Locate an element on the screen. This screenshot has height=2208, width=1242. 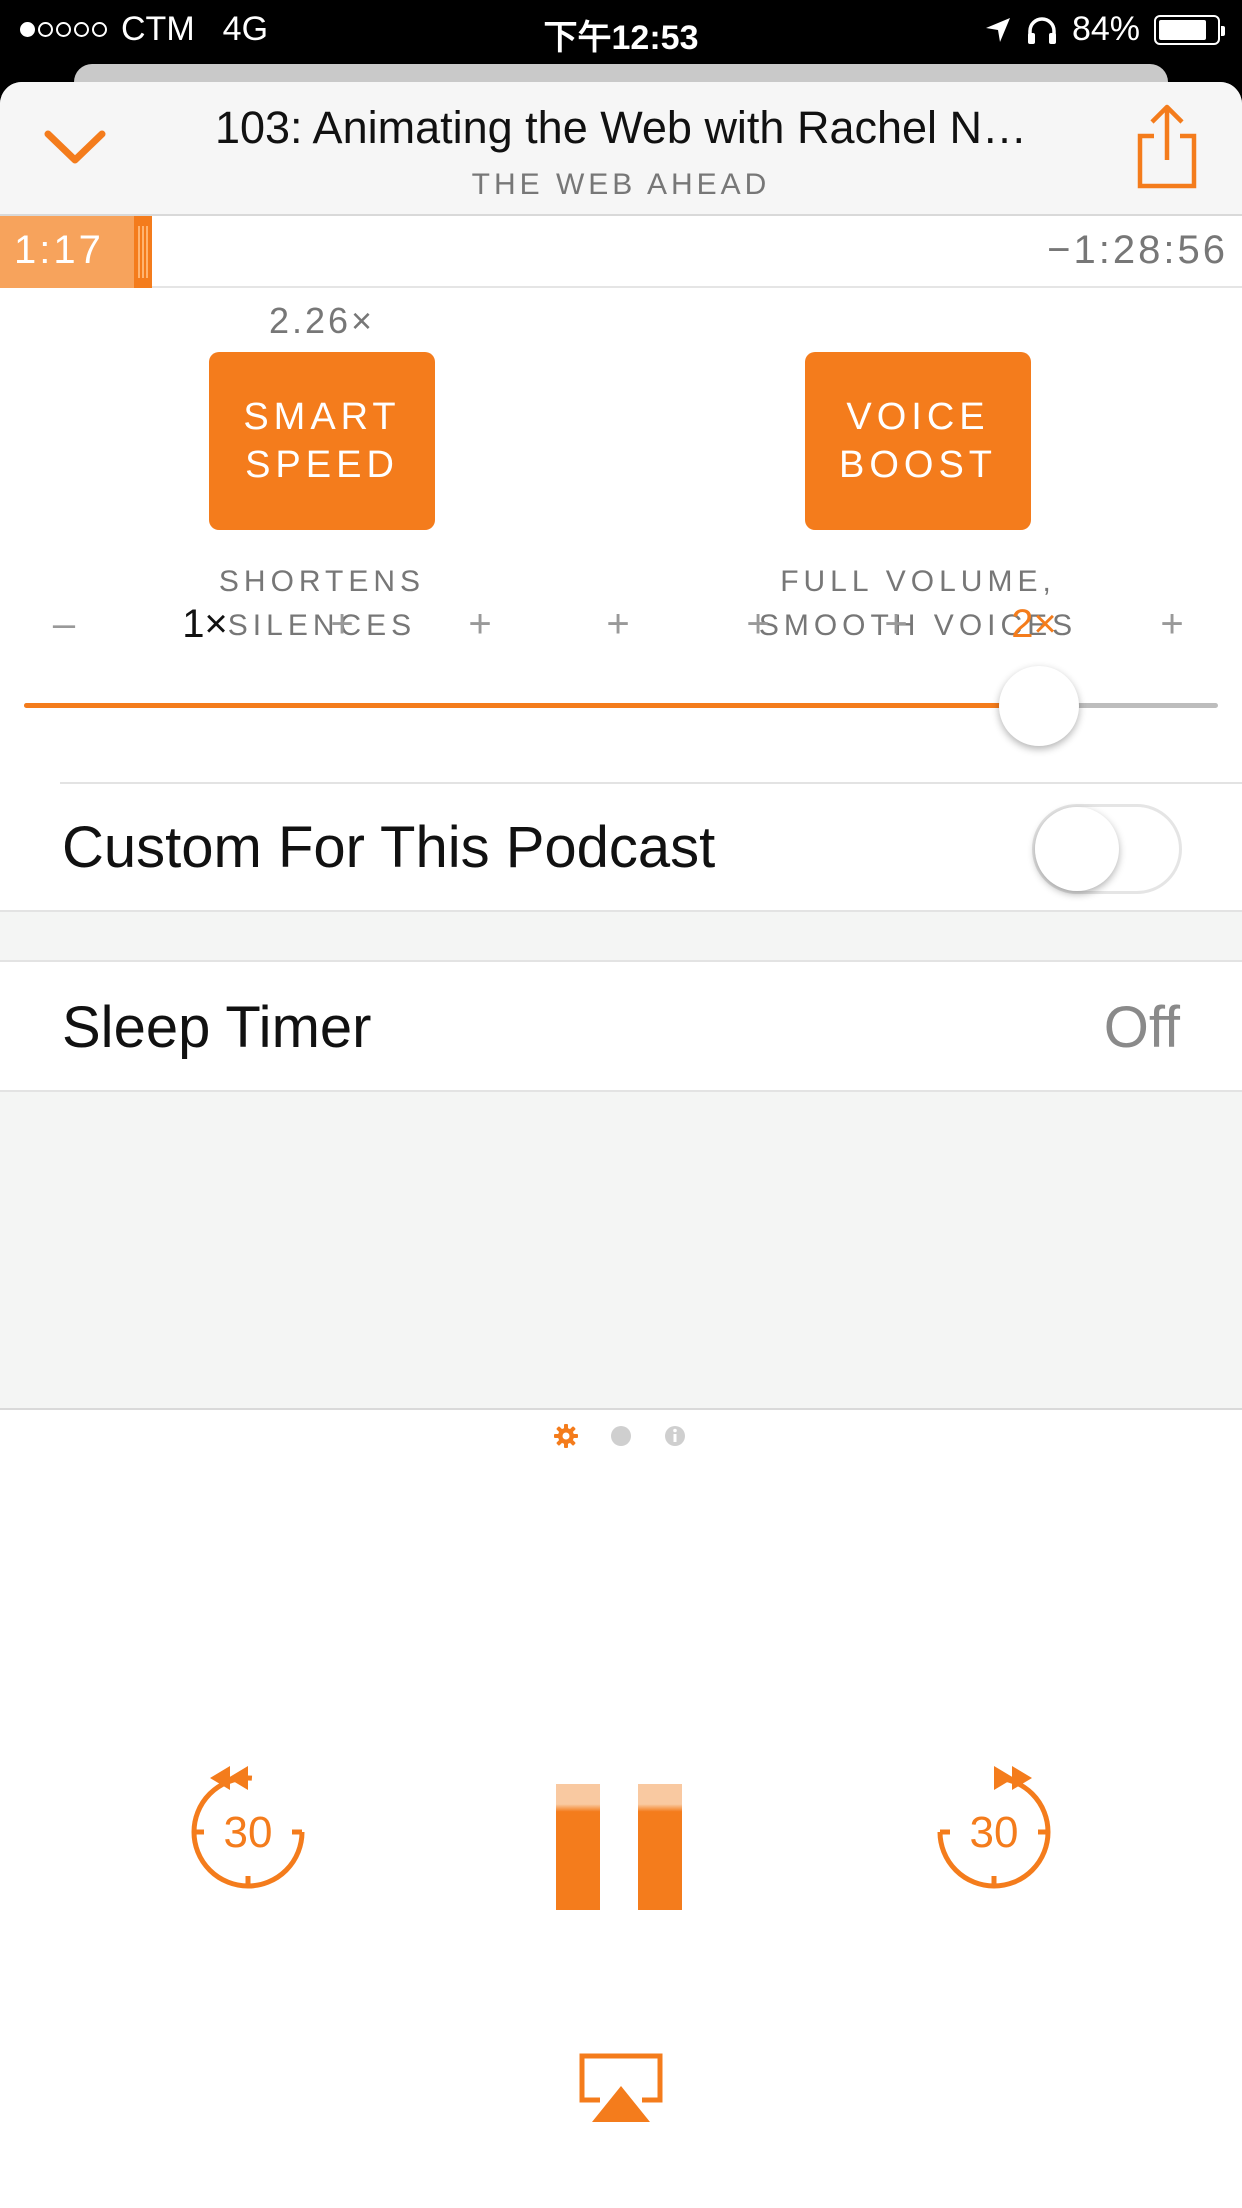
remaining-time: −1:28:56 is located at coordinates (1137, 250).